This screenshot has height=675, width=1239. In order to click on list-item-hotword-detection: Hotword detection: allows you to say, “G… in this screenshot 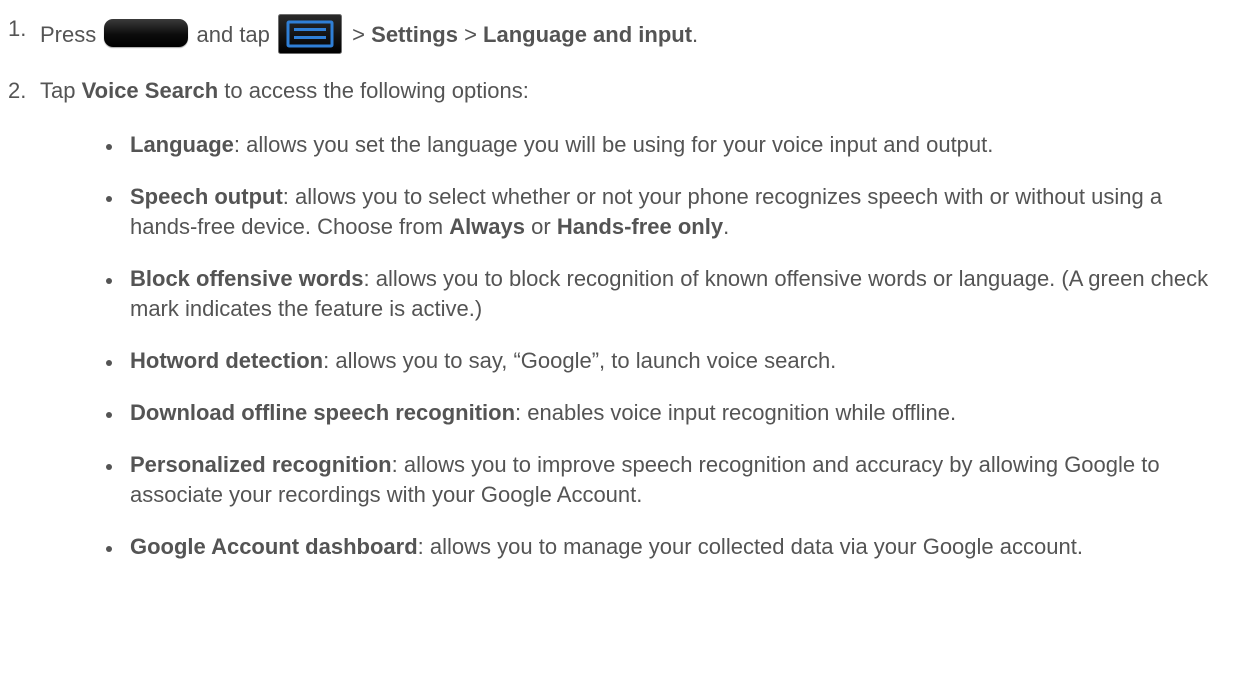, I will do `click(659, 361)`.